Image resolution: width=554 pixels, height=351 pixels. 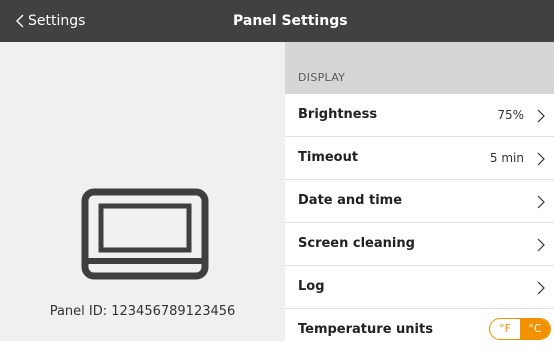 What do you see at coordinates (350, 200) in the screenshot?
I see `date-and-time-label: Date and time` at bounding box center [350, 200].